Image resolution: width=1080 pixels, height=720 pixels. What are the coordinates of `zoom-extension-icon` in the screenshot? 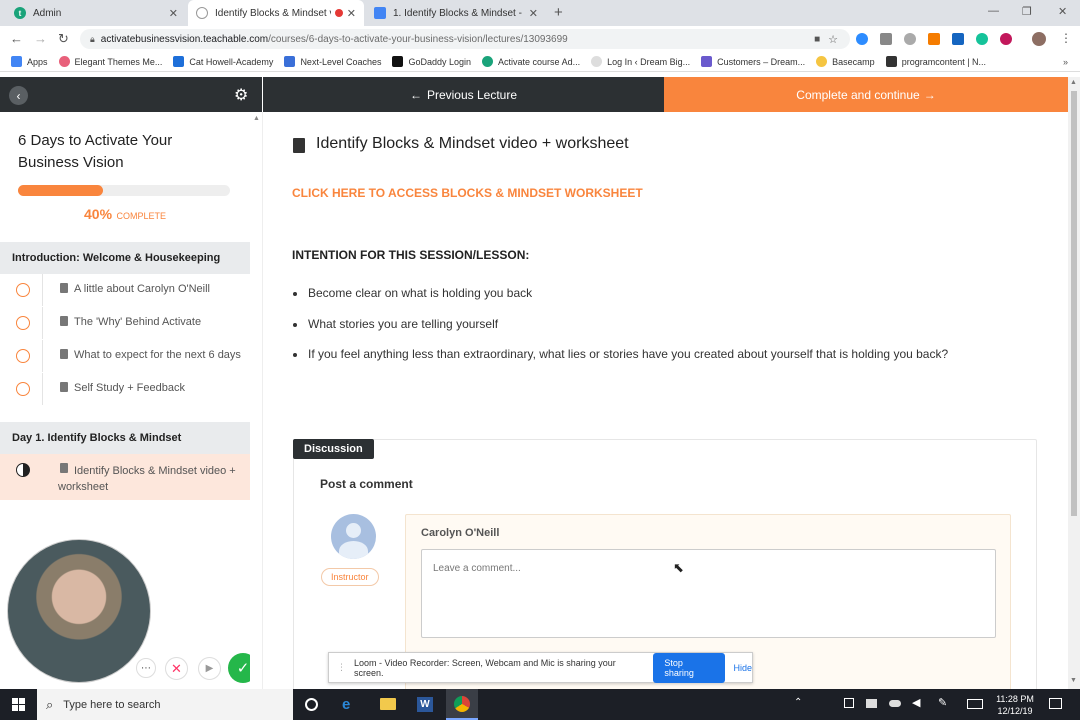 It's located at (862, 39).